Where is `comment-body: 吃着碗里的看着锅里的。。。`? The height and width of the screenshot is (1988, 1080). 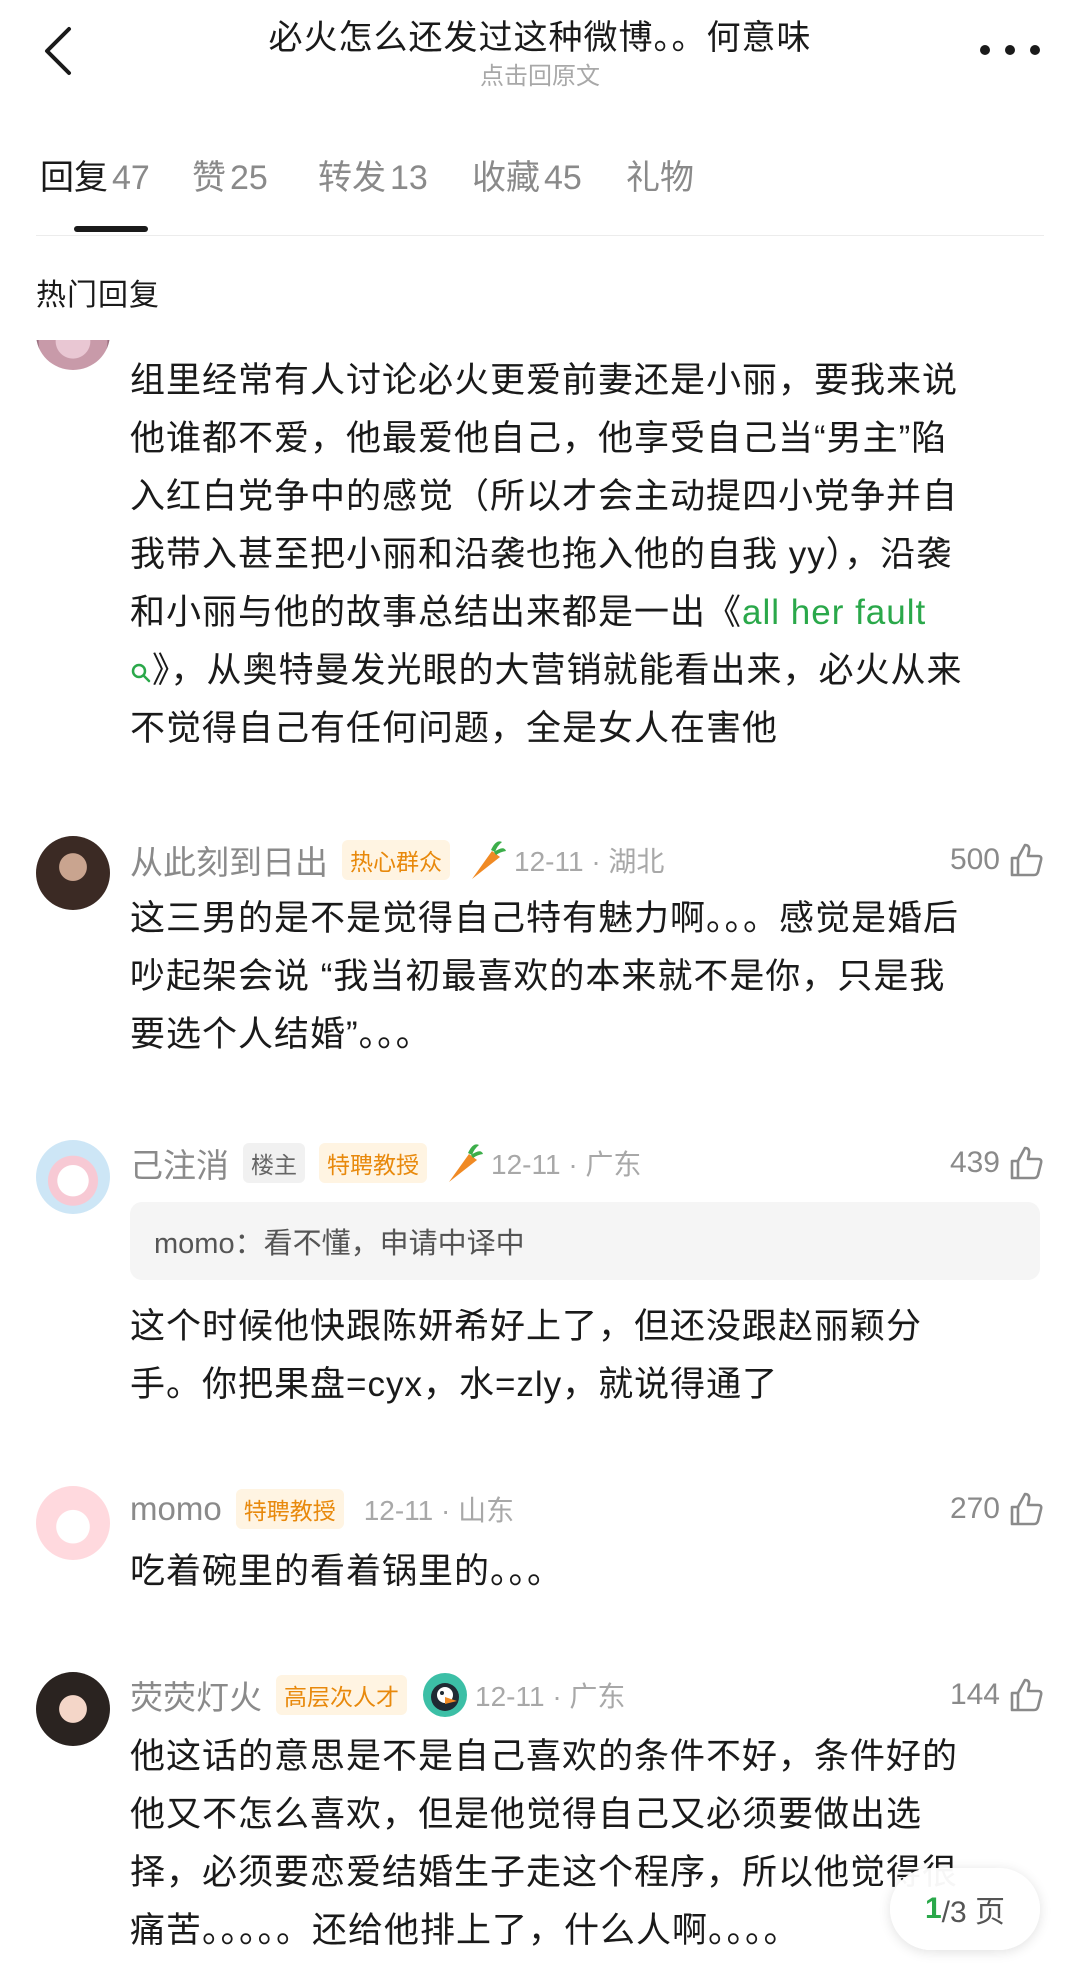 comment-body: 吃着碗里的看着锅里的。。。 is located at coordinates (585, 1572).